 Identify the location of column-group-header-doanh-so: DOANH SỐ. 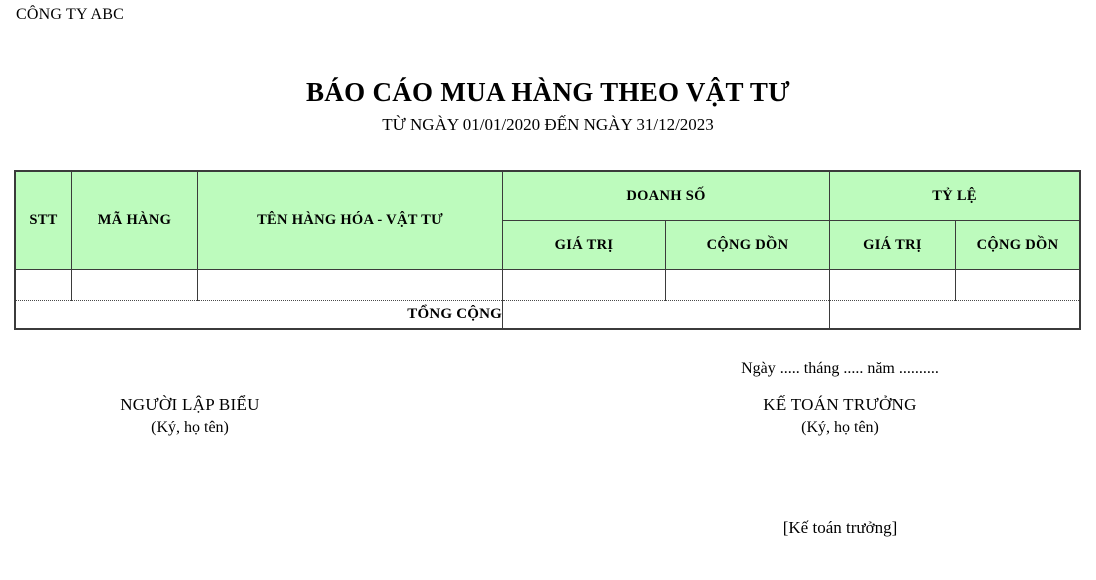
(666, 196).